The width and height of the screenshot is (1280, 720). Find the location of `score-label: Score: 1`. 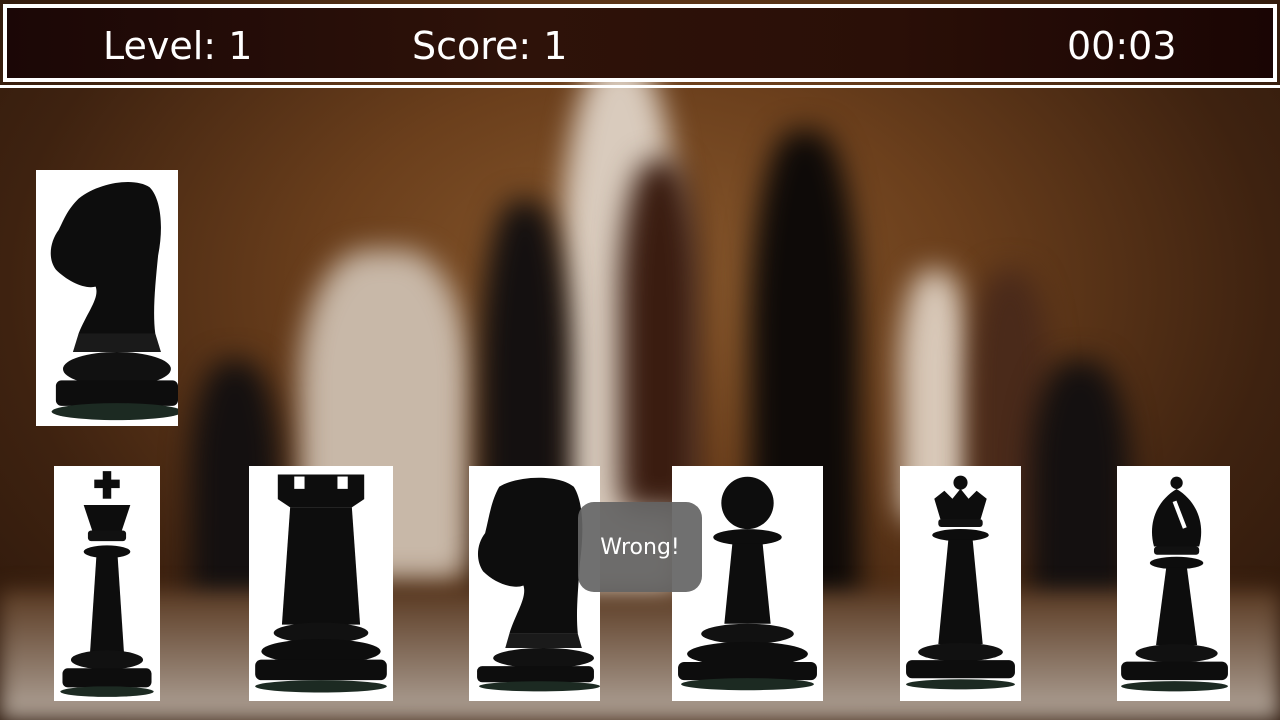

score-label: Score: 1 is located at coordinates (490, 46).